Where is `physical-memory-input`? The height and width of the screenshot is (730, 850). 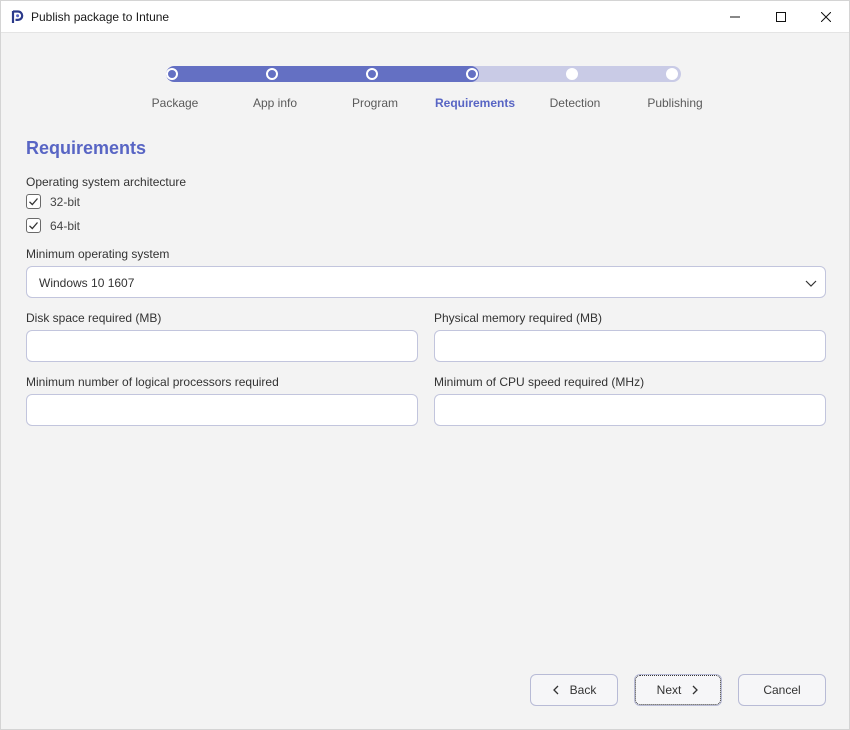 physical-memory-input is located at coordinates (630, 346).